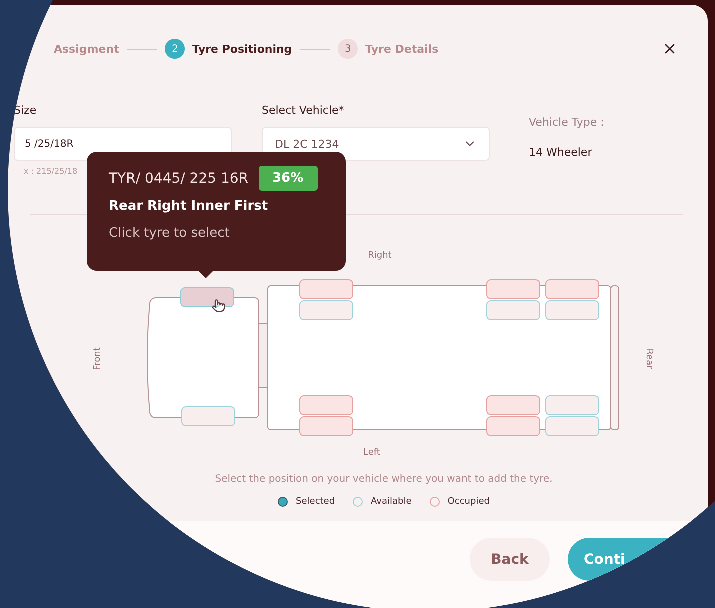 The image size is (715, 608). Describe the element at coordinates (175, 49) in the screenshot. I see `step-number: 2` at that location.